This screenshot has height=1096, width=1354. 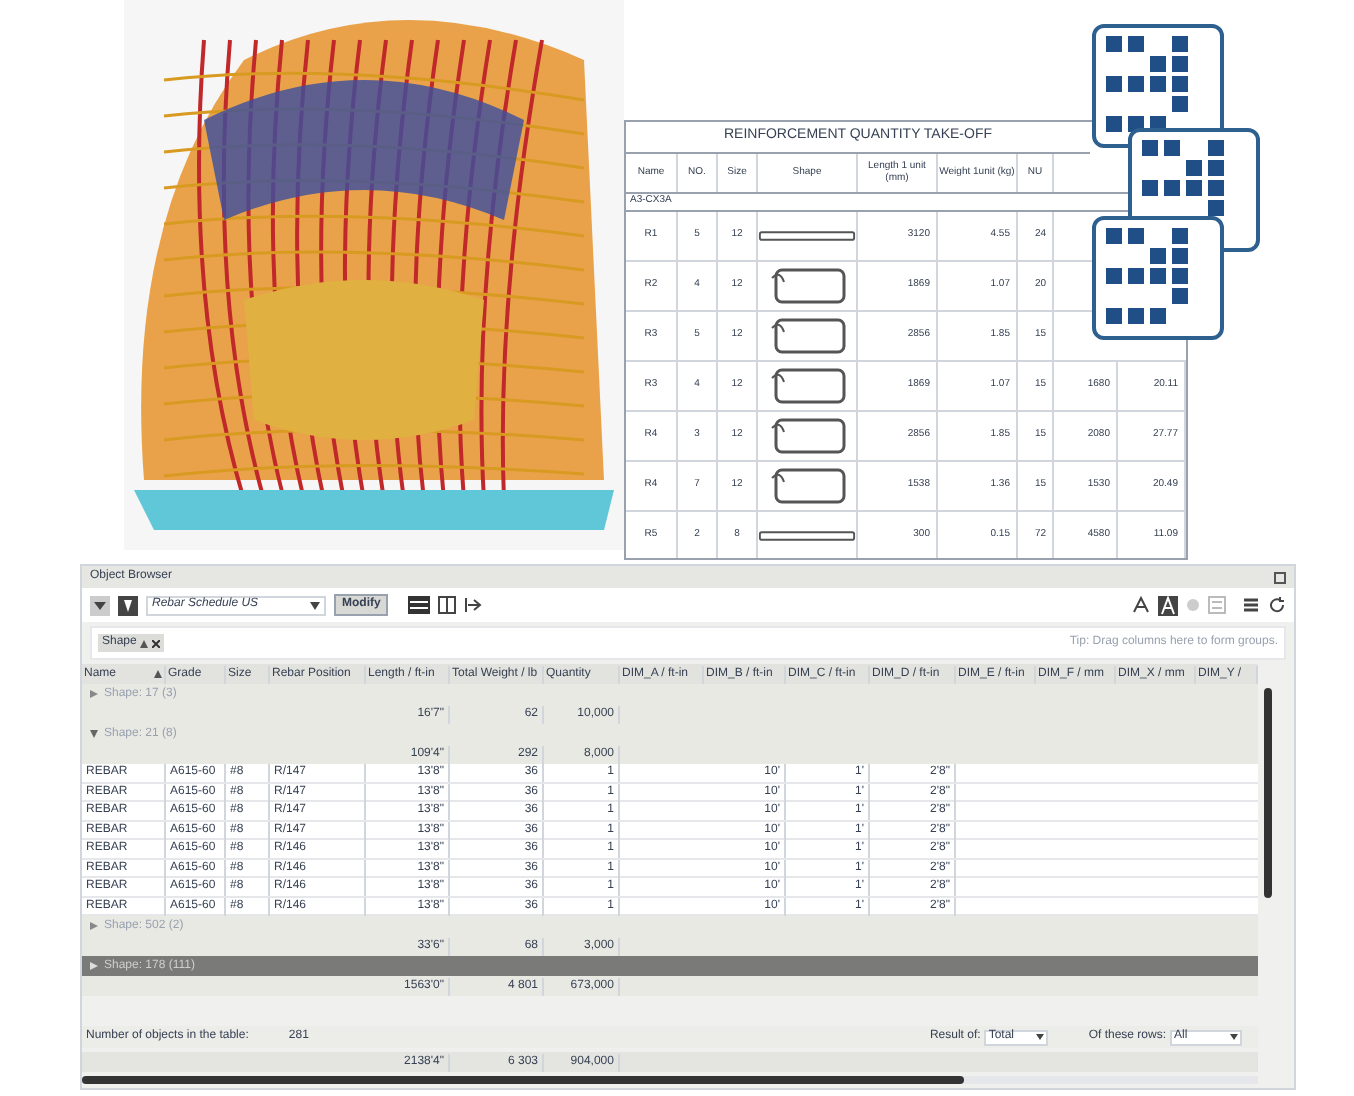 I want to click on vertical-scrollbar, so click(x=1268, y=793).